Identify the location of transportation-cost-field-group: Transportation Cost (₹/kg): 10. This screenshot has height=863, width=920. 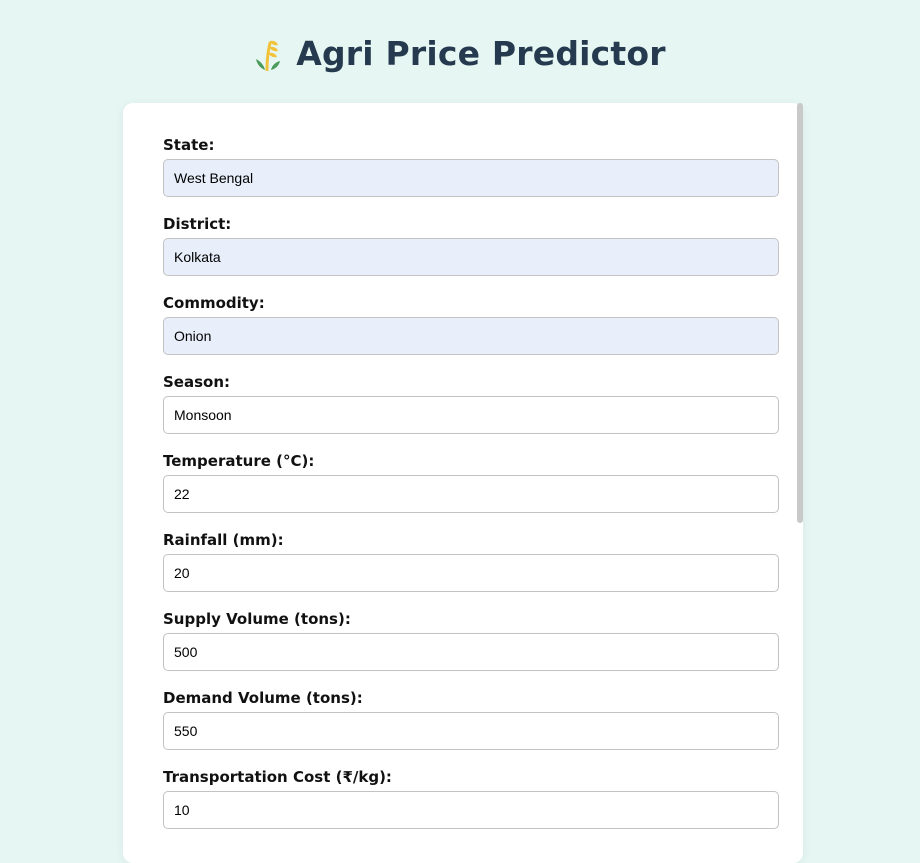
(471, 806).